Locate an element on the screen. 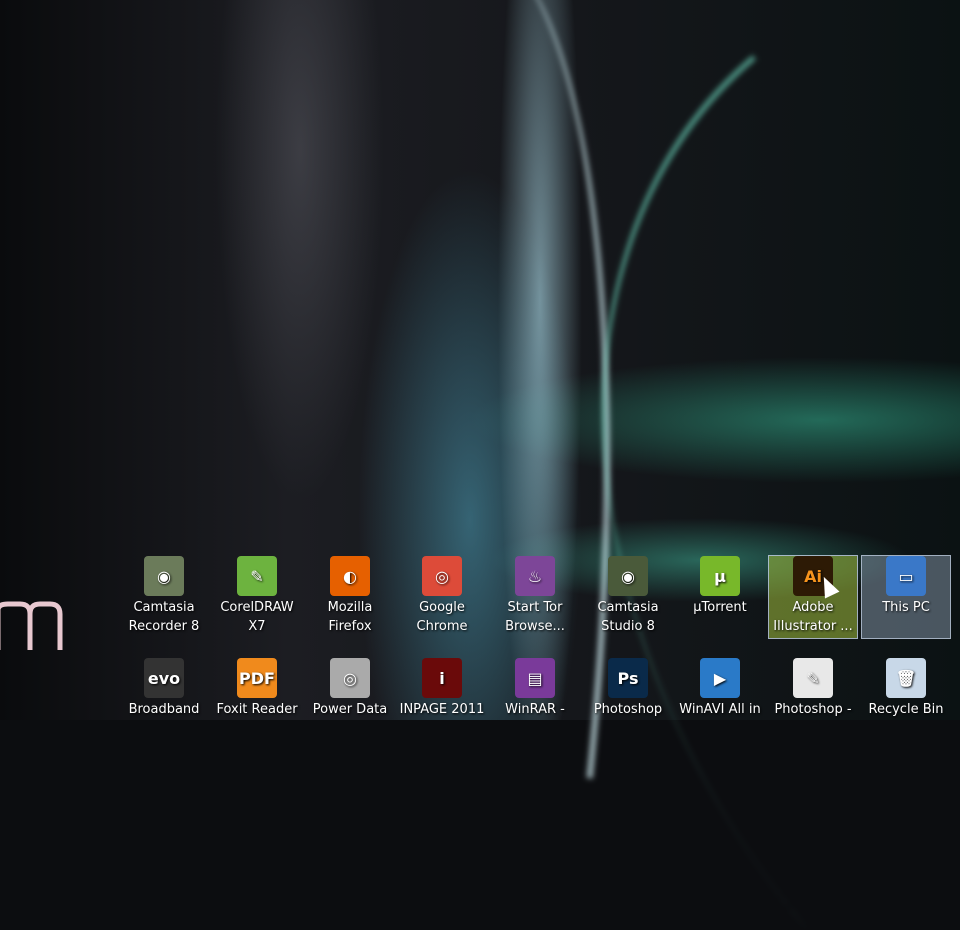  desktop-icon: ▶ WinAVI All in is located at coordinates (720, 688).